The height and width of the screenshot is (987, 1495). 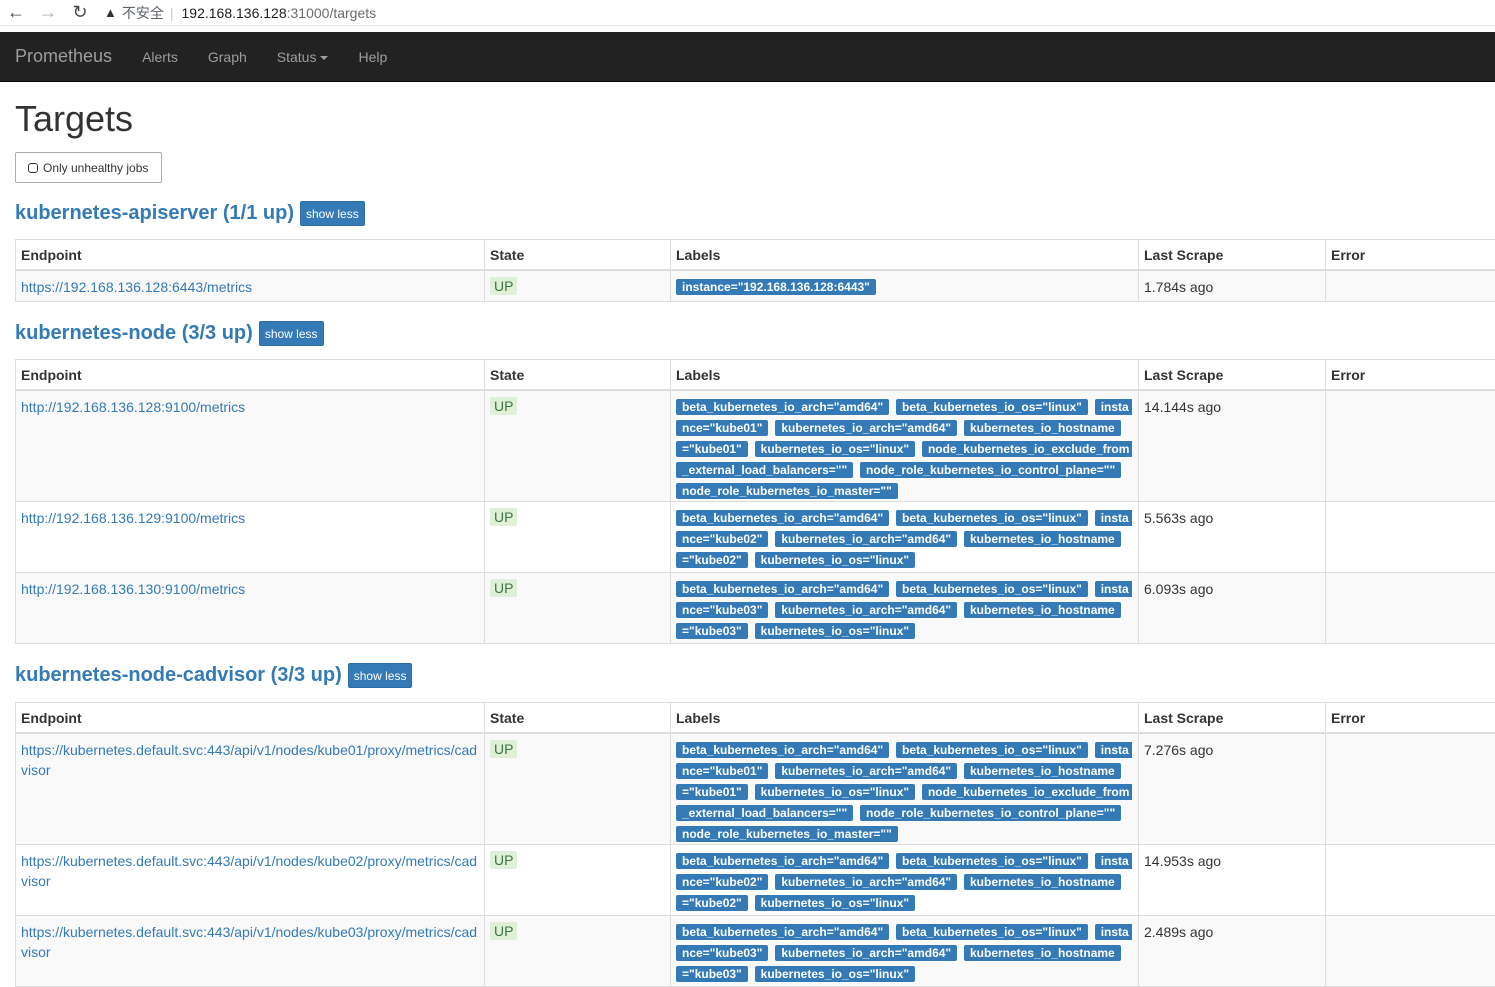 What do you see at coordinates (866, 428) in the screenshot?
I see `label-badge: kubernetes_io_arch="amd64"` at bounding box center [866, 428].